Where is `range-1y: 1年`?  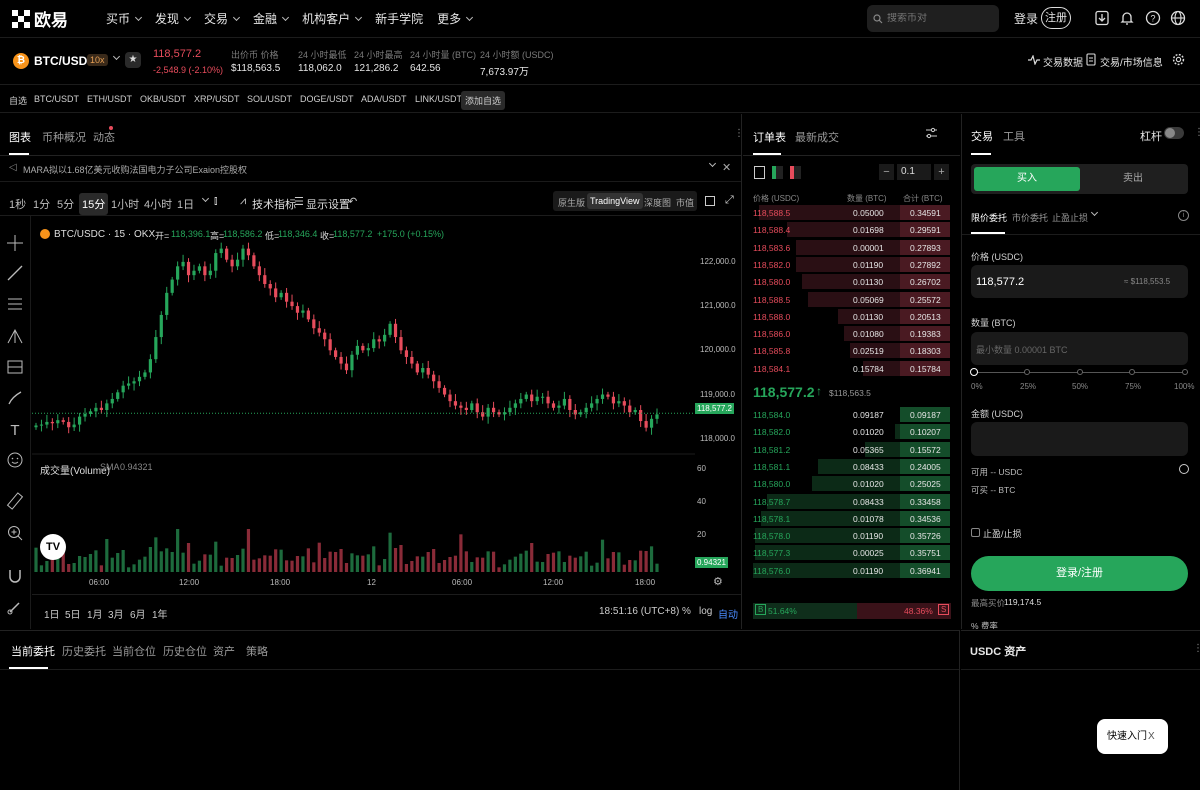
range-1y: 1年 is located at coordinates (160, 613).